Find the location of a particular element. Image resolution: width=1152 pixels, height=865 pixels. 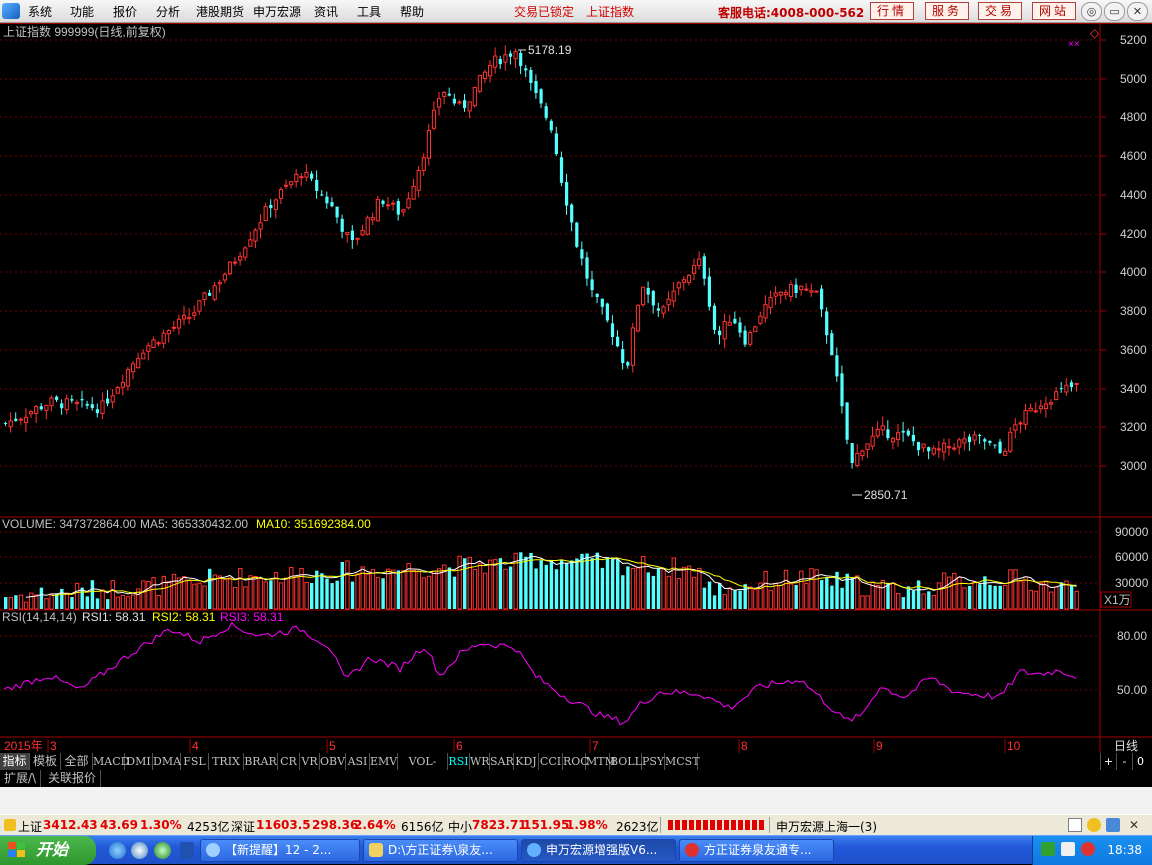

tab-indicator: 指标 is located at coordinates (15, 761).